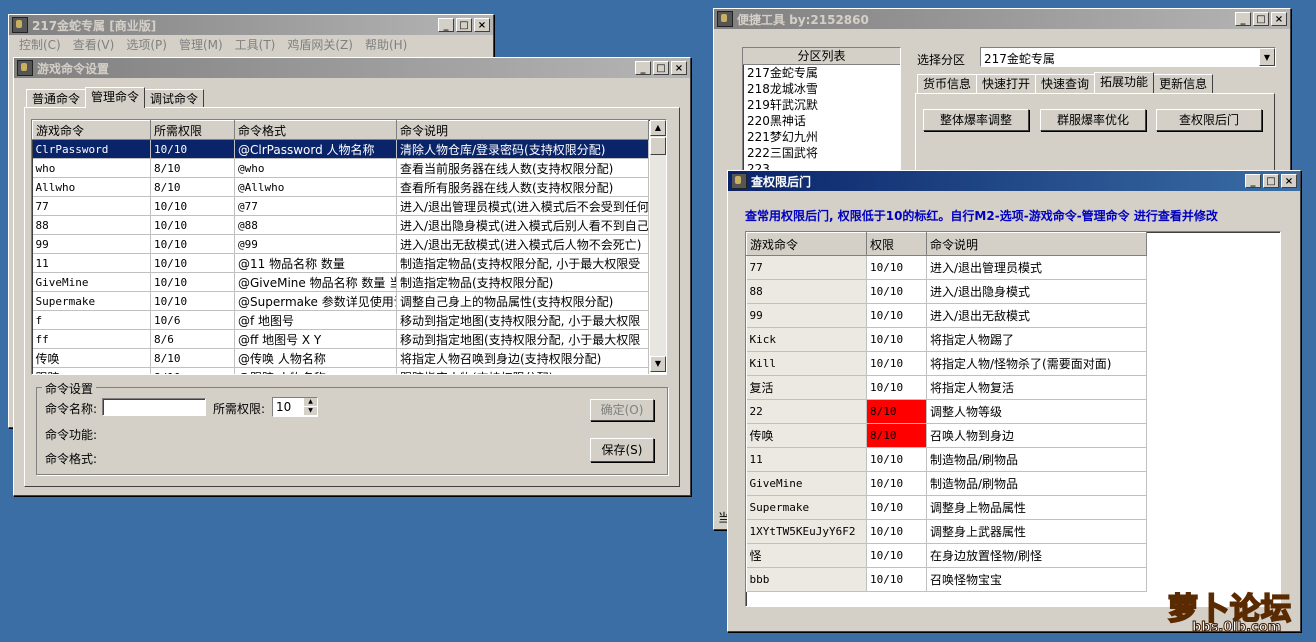 This screenshot has height=642, width=1316. I want to click on spin-up-icon: ▲, so click(310, 402).